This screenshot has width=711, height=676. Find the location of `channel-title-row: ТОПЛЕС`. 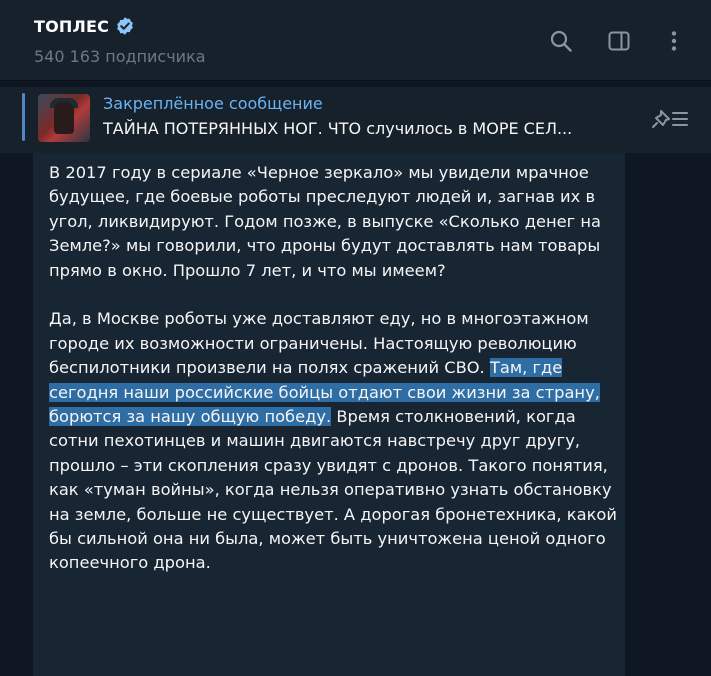

channel-title-row: ТОПЛЕС is located at coordinates (84, 26).